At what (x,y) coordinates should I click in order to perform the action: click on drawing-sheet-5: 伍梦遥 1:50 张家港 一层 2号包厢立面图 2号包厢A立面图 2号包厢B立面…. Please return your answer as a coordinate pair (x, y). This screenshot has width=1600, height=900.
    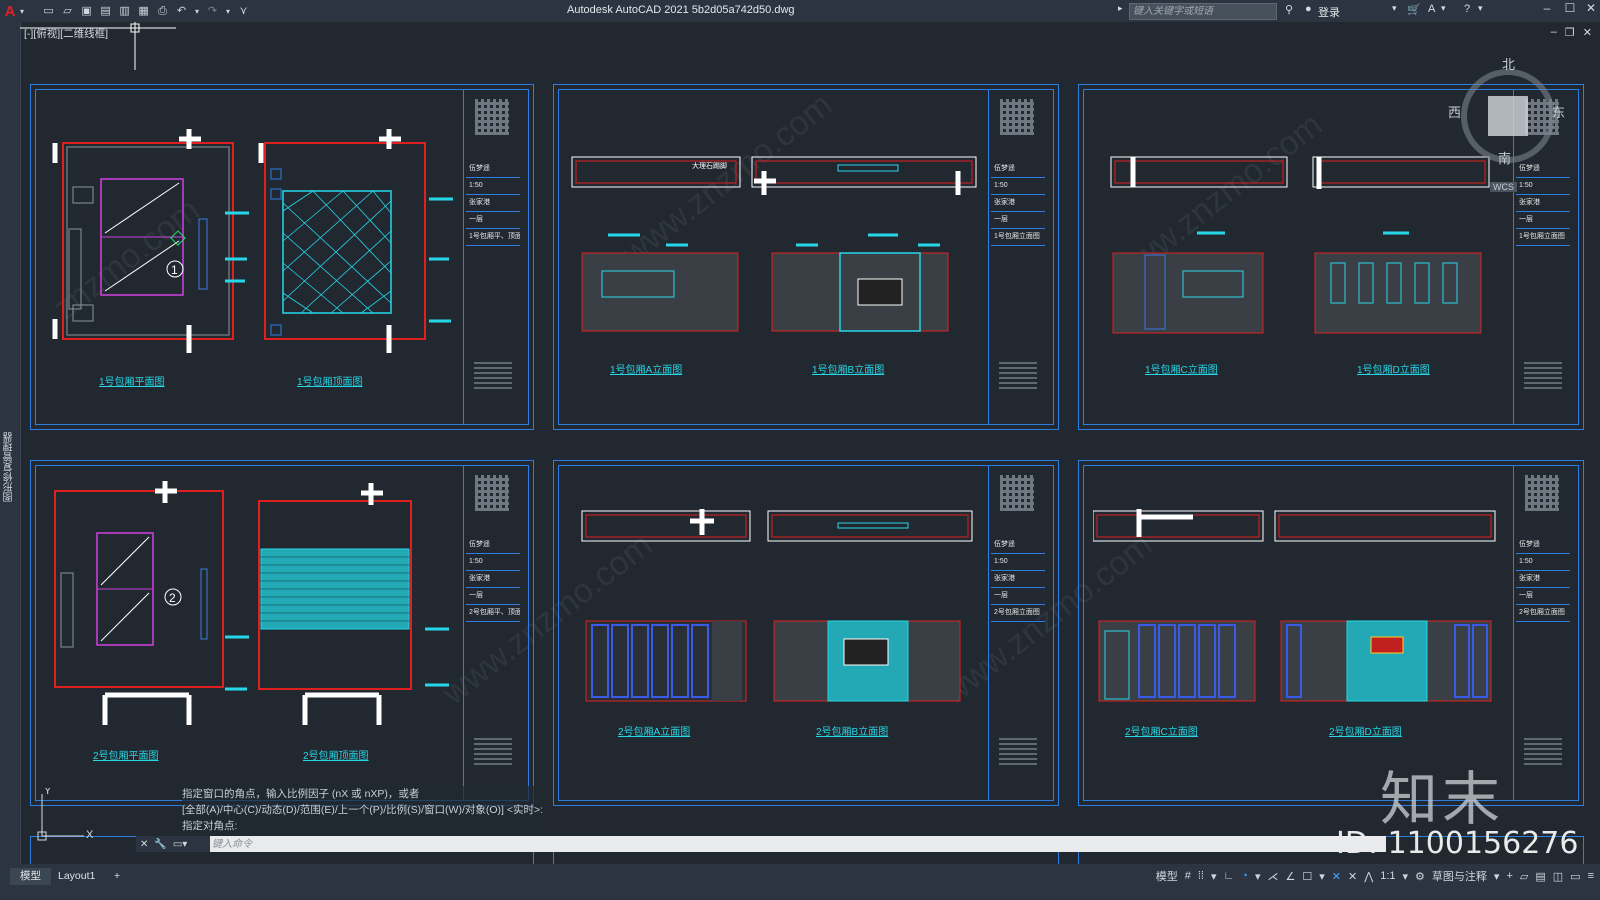
    Looking at the image, I should click on (806, 633).